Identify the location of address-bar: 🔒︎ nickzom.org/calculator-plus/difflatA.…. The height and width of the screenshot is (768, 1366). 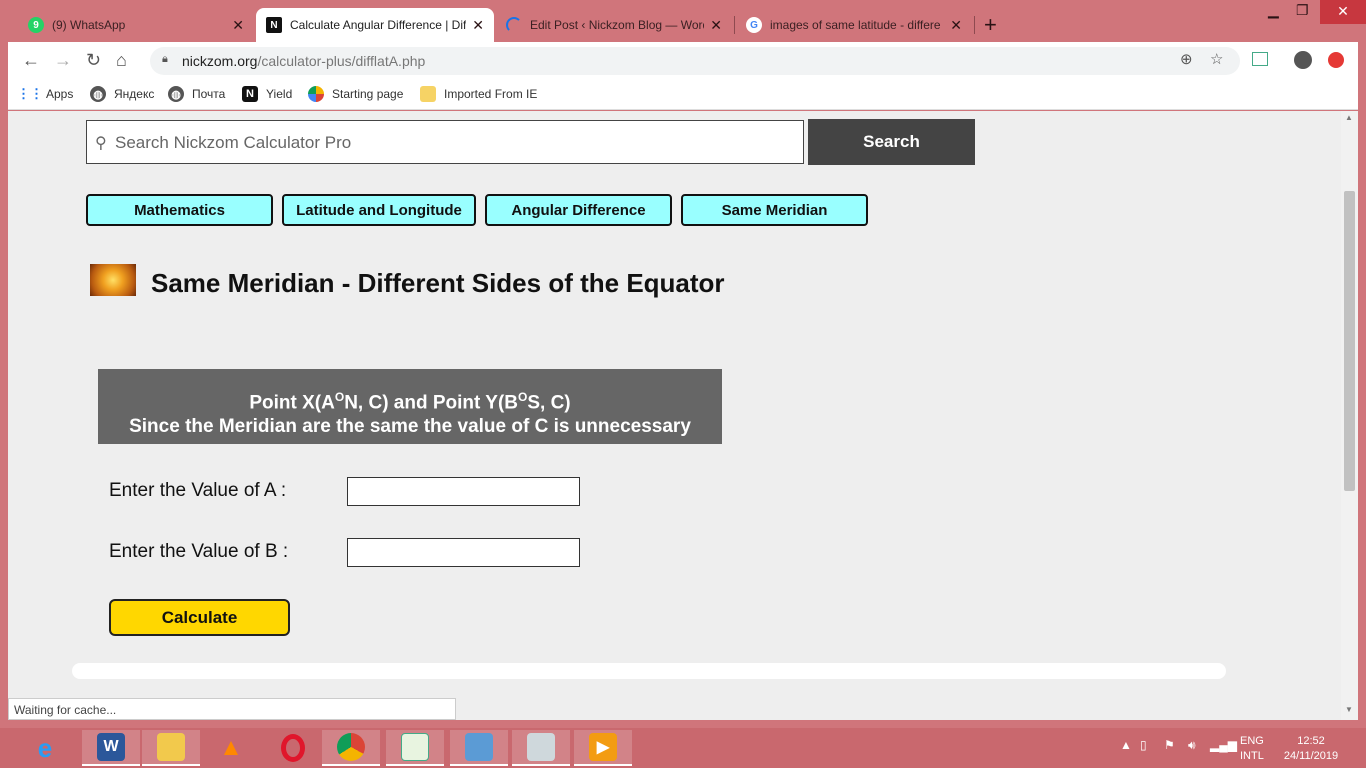
(695, 61).